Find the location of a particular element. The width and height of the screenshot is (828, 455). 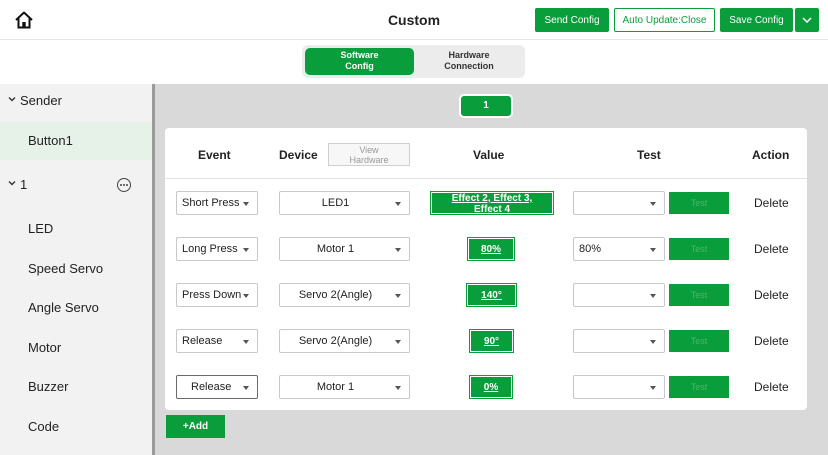

sidebar-item-label: Button1 is located at coordinates (50, 140).